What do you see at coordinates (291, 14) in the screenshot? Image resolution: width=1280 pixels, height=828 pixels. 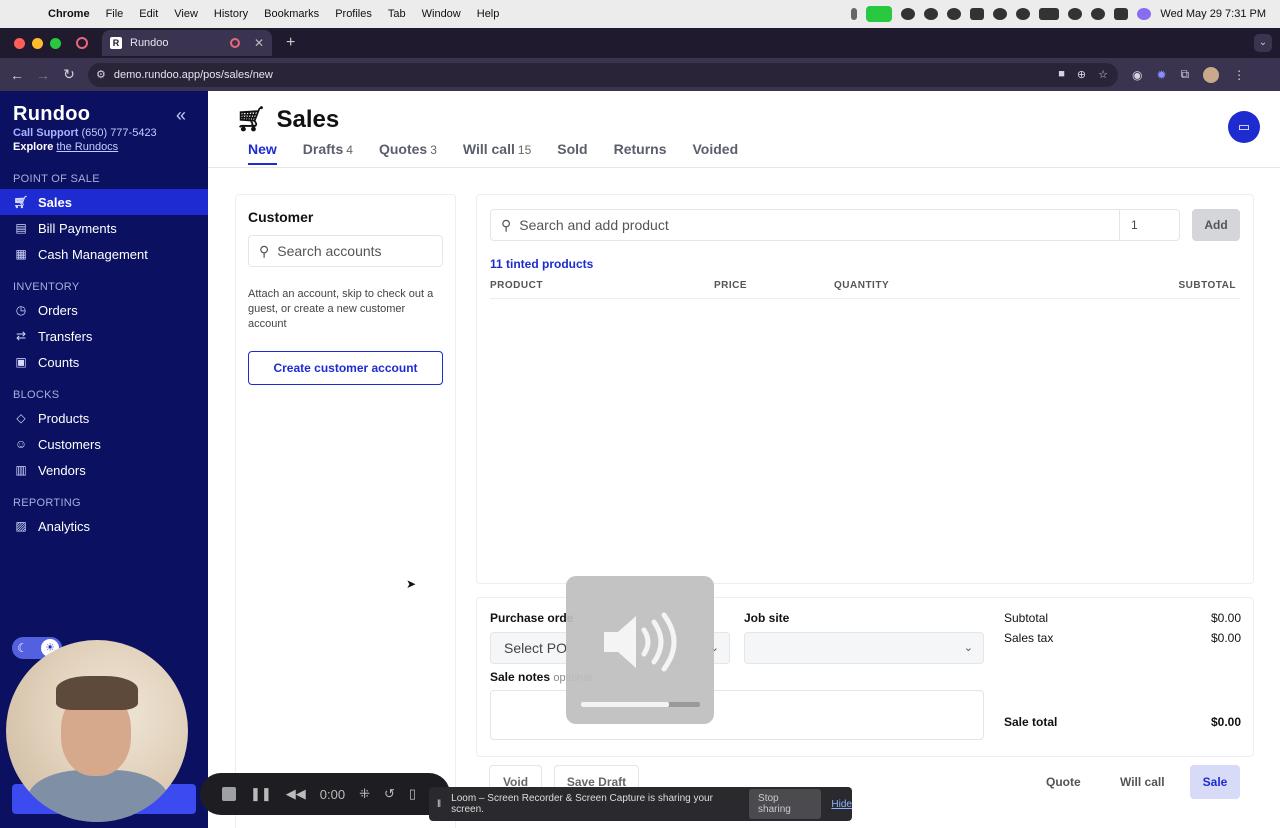 I see `menu-bookmarks: Bookmarks` at bounding box center [291, 14].